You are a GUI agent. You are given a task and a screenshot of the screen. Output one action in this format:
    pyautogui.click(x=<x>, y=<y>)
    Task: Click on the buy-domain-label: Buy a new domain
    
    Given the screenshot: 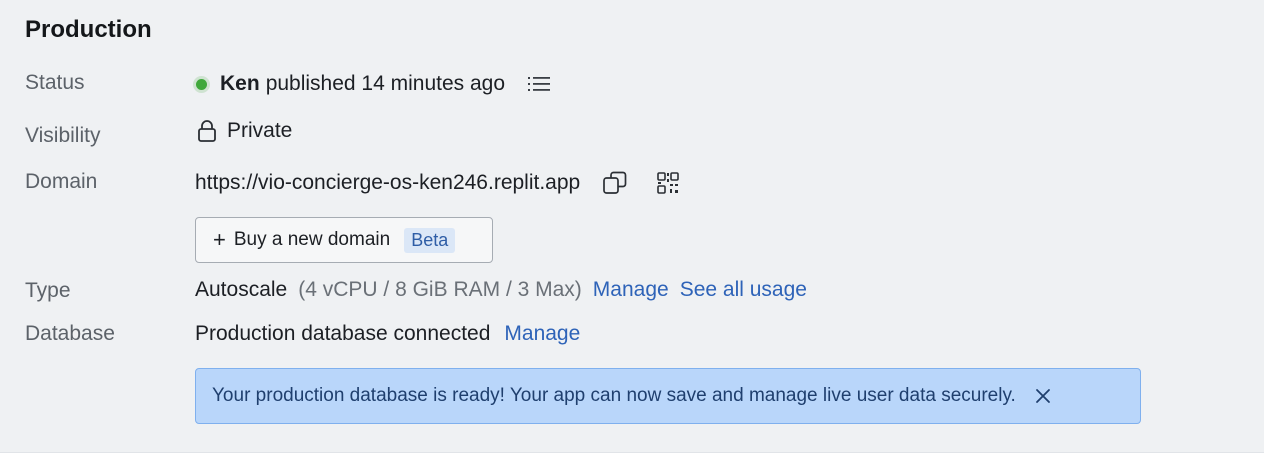 What is the action you would take?
    pyautogui.click(x=312, y=239)
    